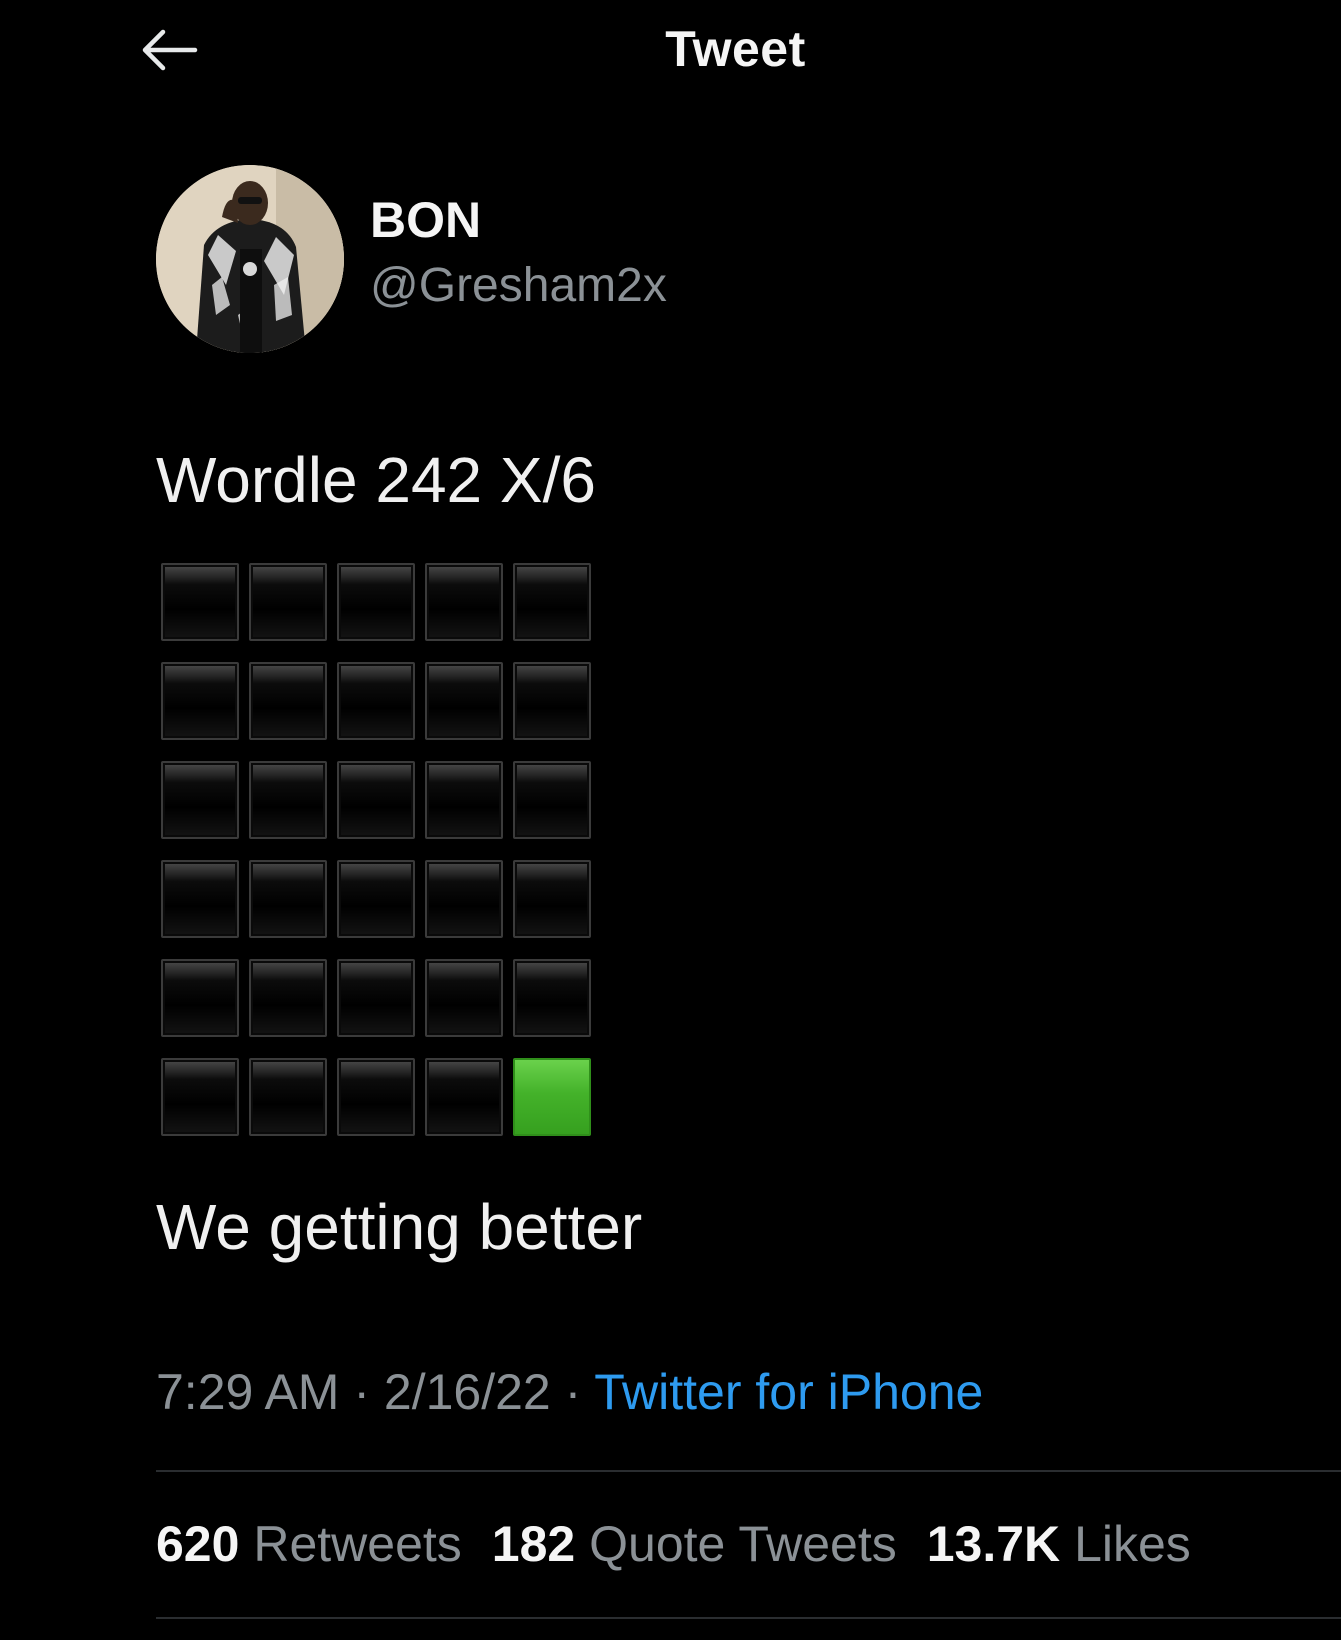  What do you see at coordinates (735, 49) in the screenshot?
I see `page-title: Tweet` at bounding box center [735, 49].